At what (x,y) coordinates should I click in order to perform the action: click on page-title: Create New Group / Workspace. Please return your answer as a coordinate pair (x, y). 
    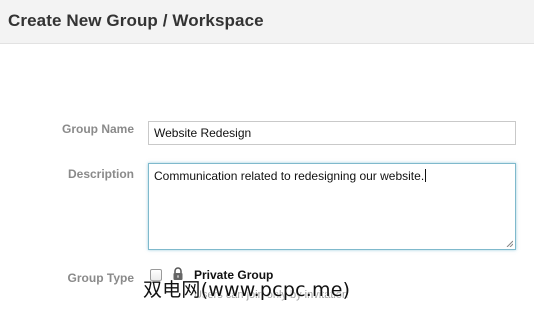
    Looking at the image, I should click on (136, 20).